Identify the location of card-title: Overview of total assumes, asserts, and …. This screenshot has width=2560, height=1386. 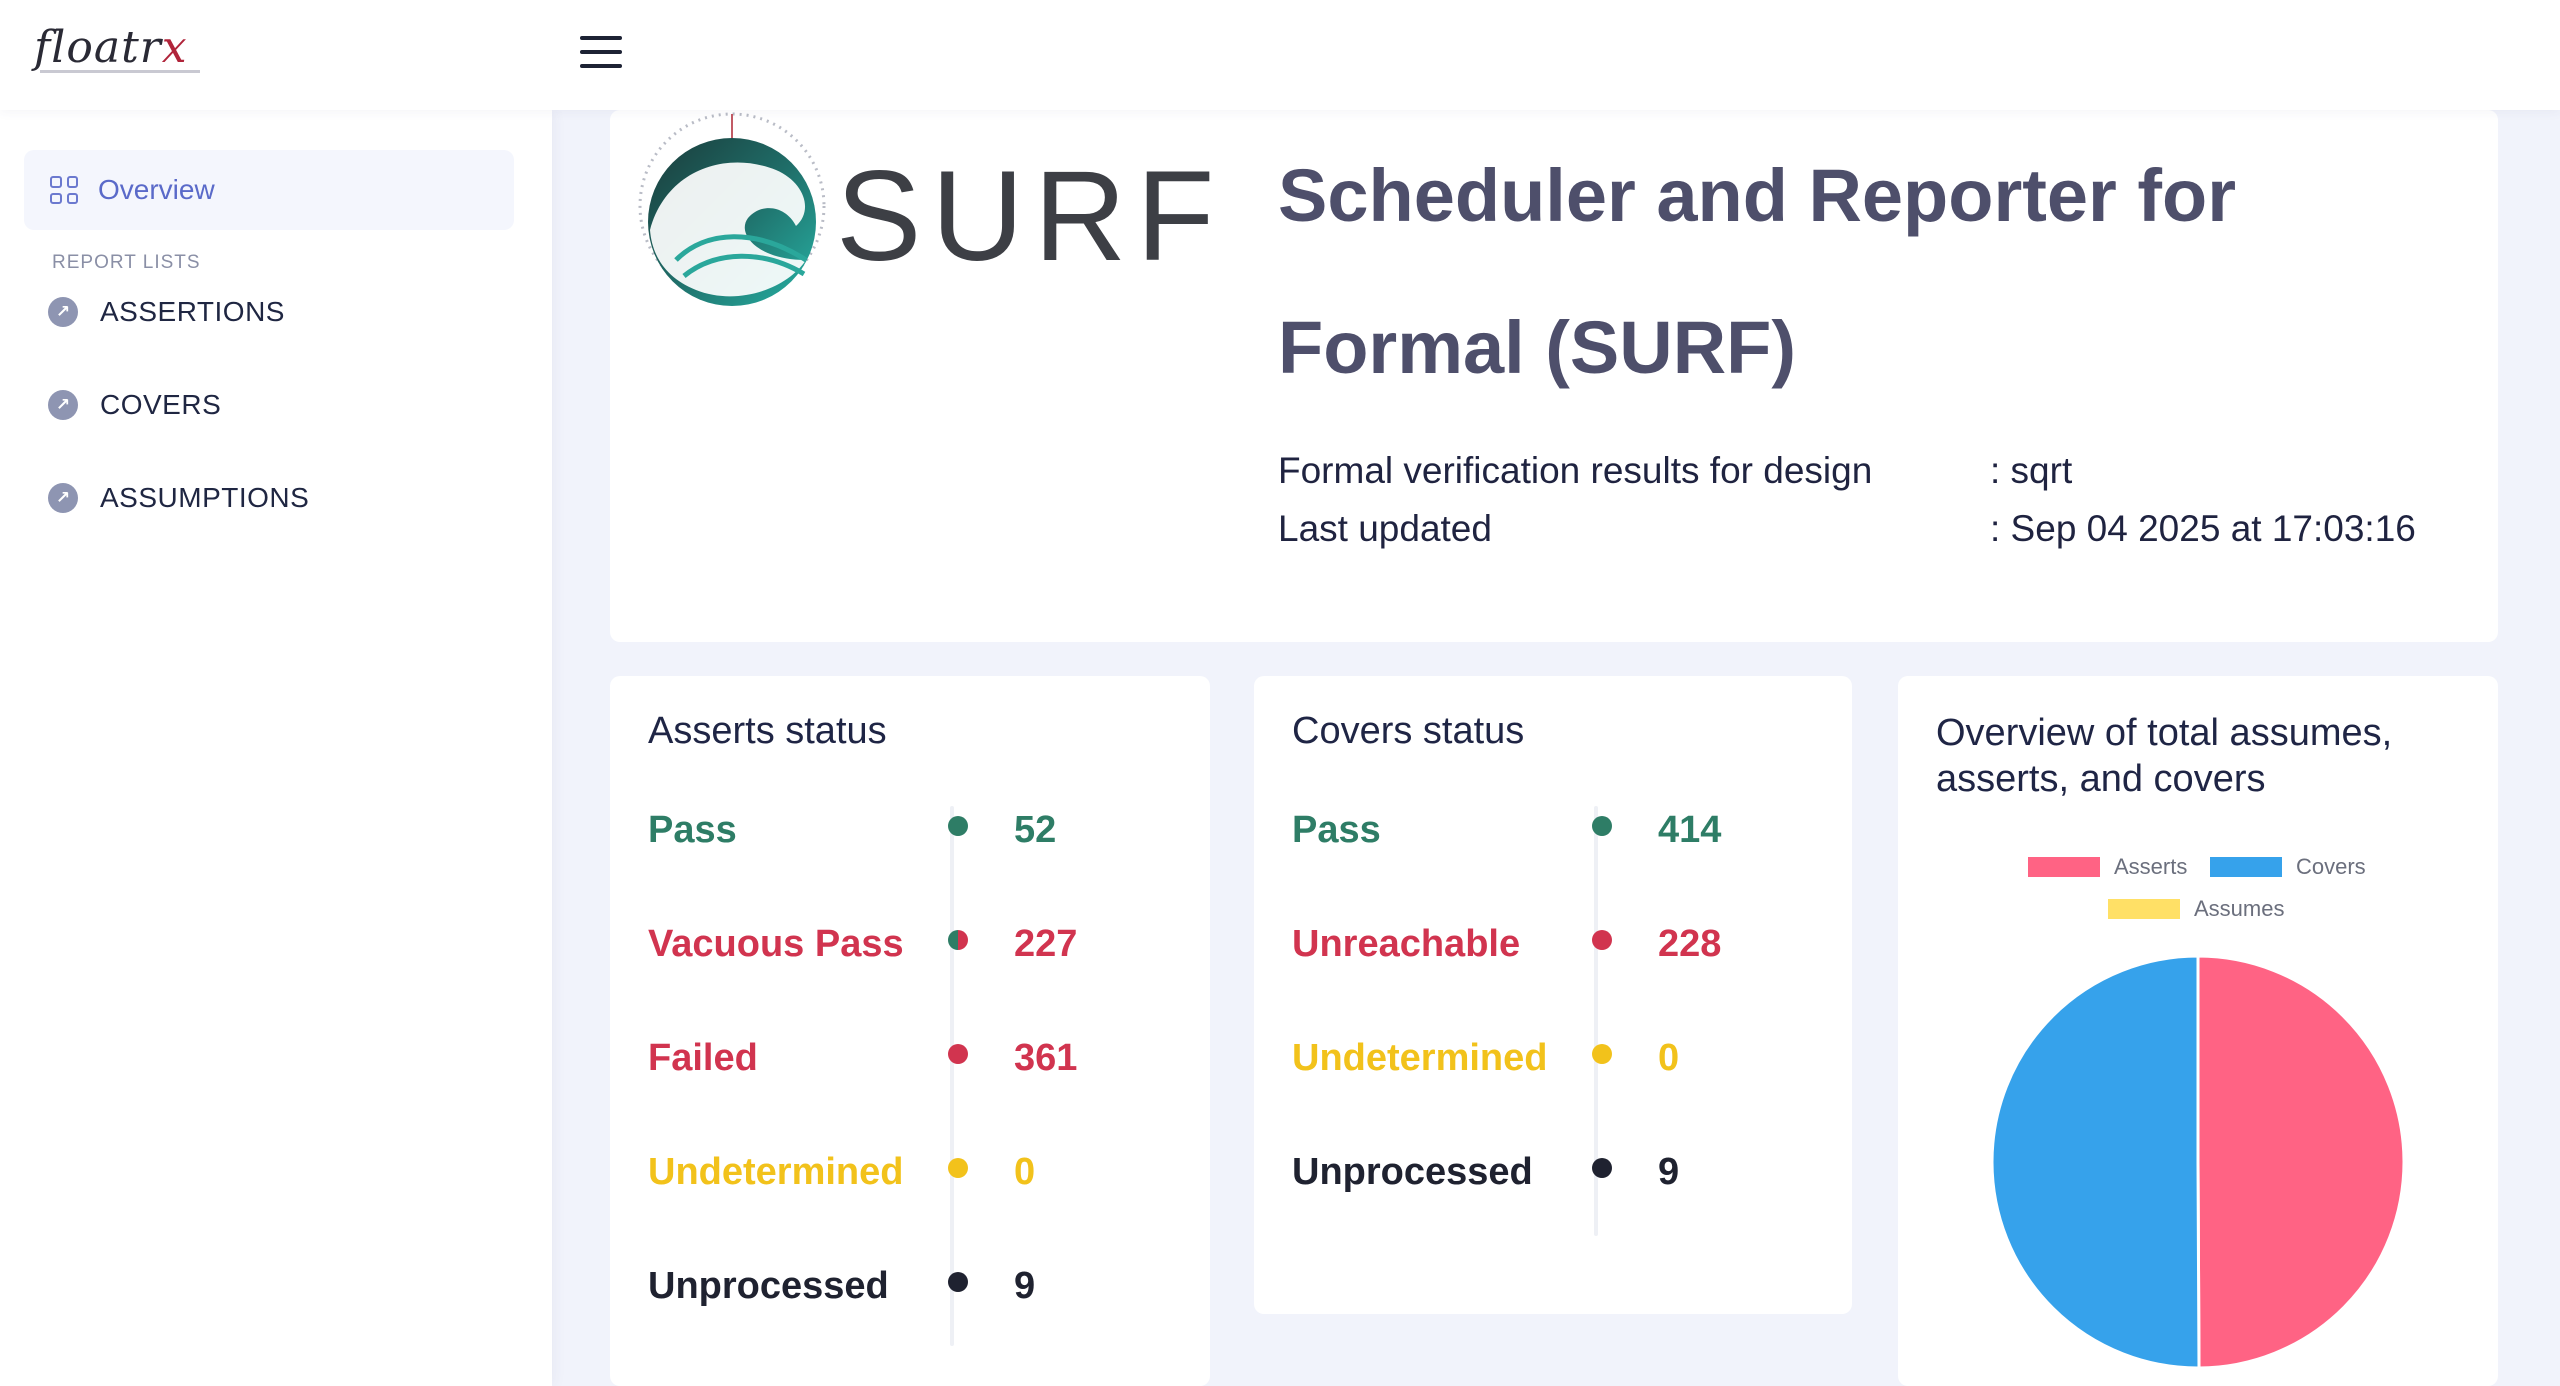
(2164, 756).